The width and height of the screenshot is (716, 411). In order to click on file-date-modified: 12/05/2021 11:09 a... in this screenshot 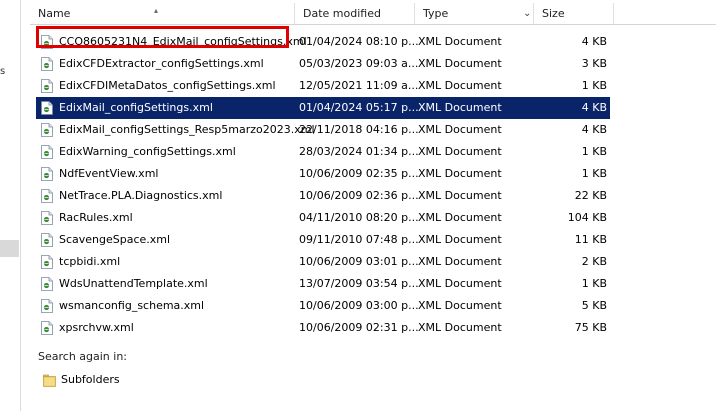, I will do `click(359, 85)`.